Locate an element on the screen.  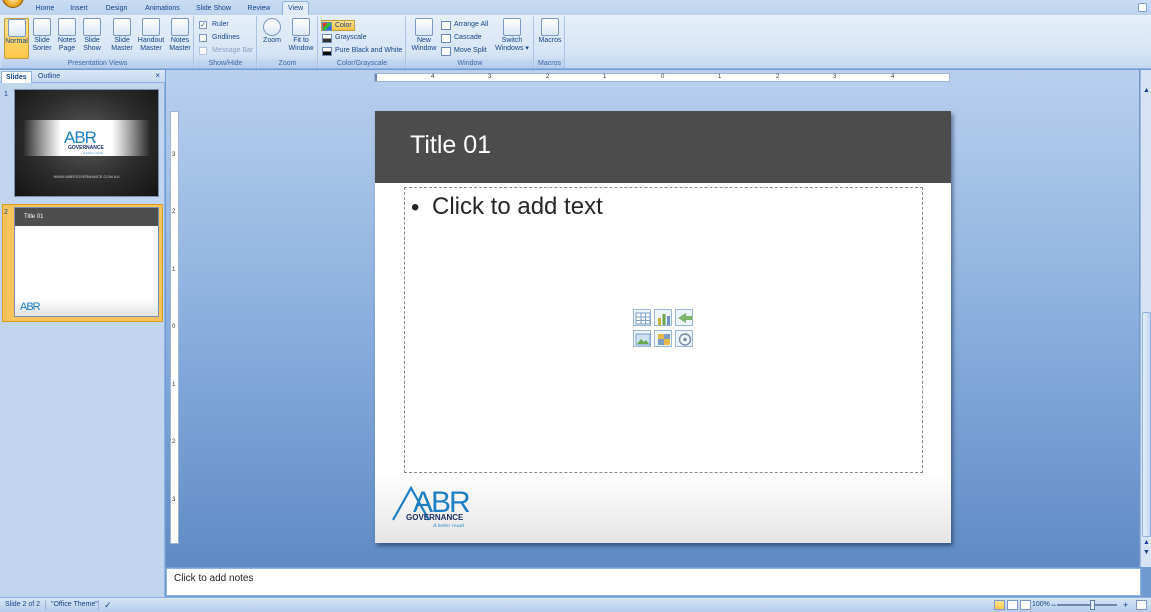
group-label-color: Color/Grayscale is located at coordinates (362, 63).